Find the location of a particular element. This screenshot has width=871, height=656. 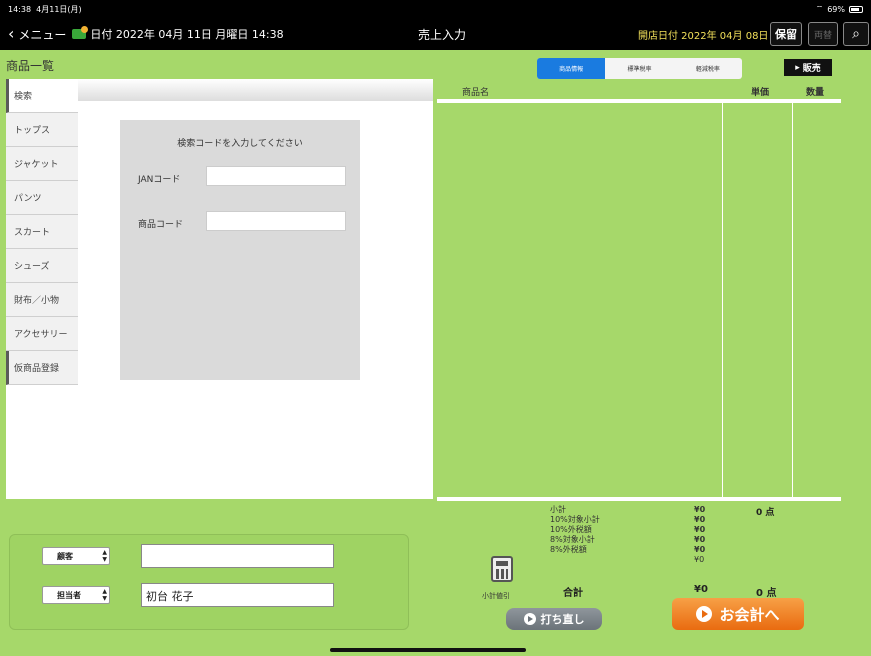

chevron-left-icon: ‹ is located at coordinates (11, 33).